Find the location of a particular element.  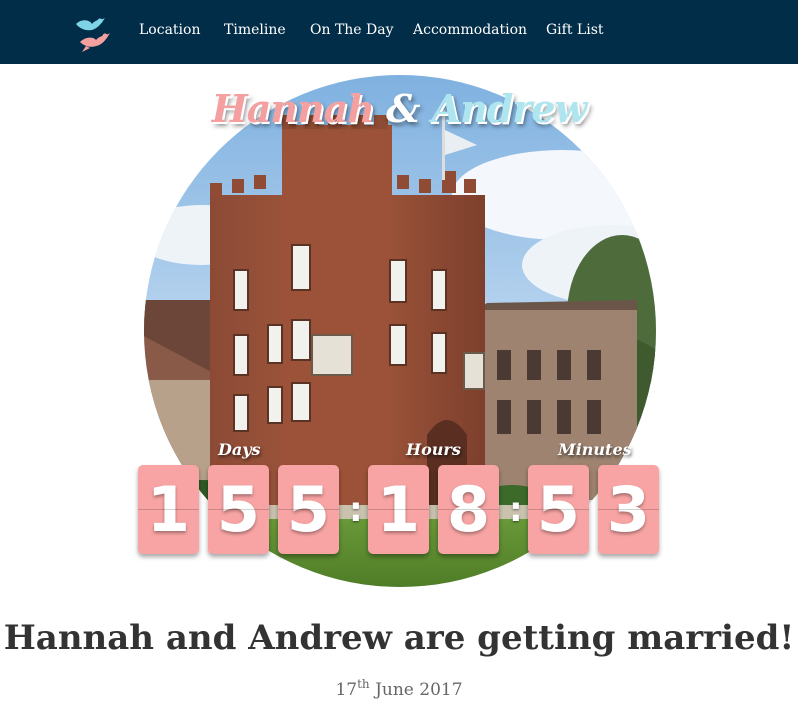

hours-label: Hours is located at coordinates (433, 449).